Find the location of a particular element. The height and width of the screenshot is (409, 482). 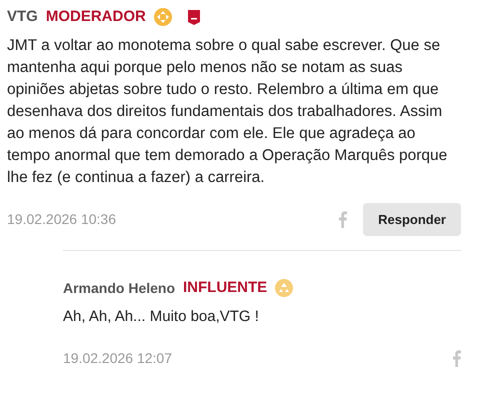

author-name: VTG is located at coordinates (22, 17).